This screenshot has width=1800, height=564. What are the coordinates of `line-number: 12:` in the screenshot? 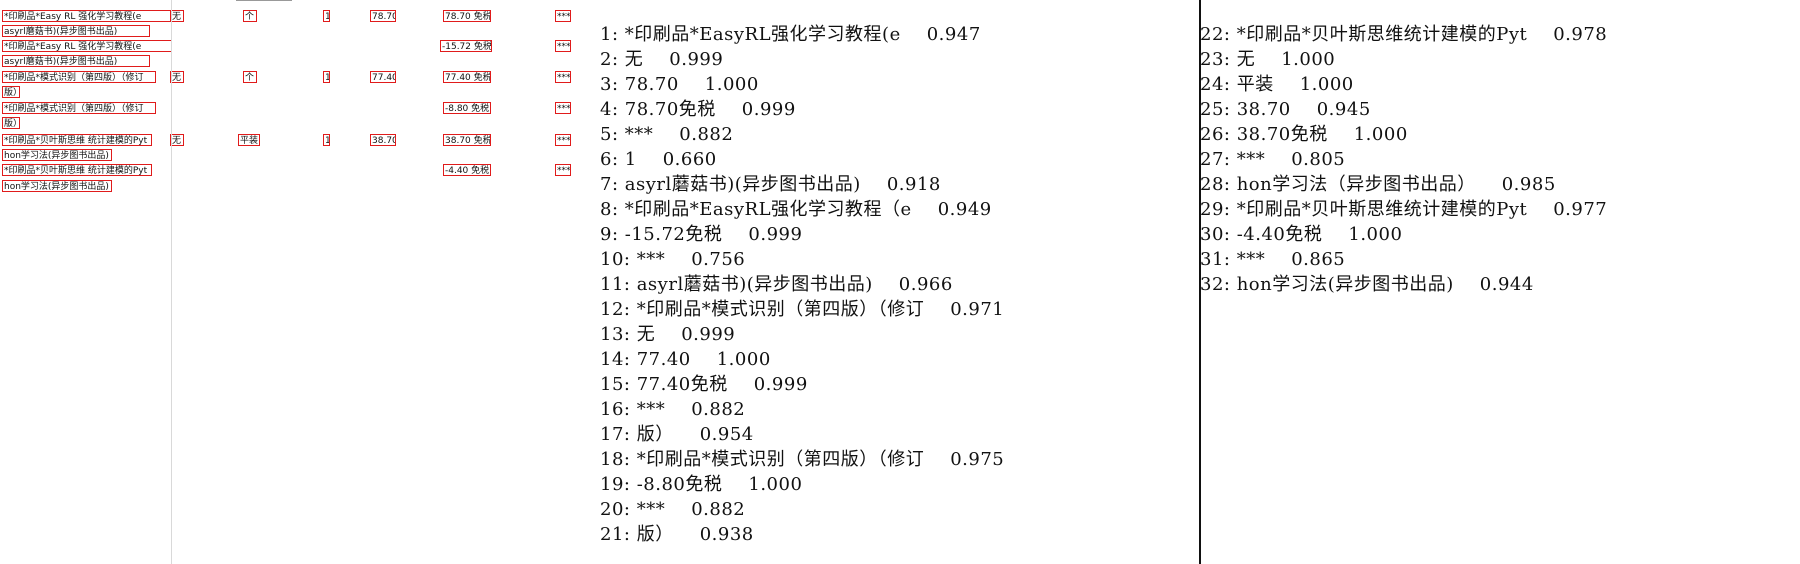 It's located at (615, 309).